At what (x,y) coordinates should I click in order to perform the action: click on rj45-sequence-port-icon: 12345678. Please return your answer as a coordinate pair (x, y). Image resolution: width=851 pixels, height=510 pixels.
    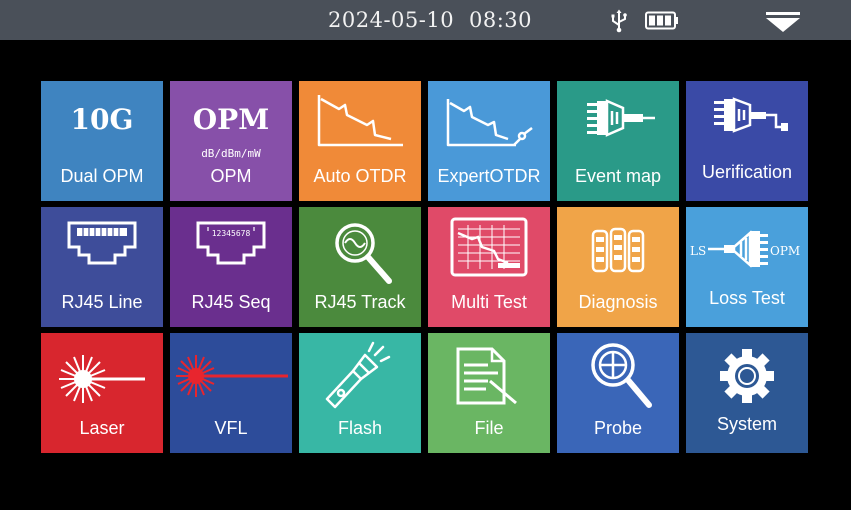
    Looking at the image, I should click on (231, 243).